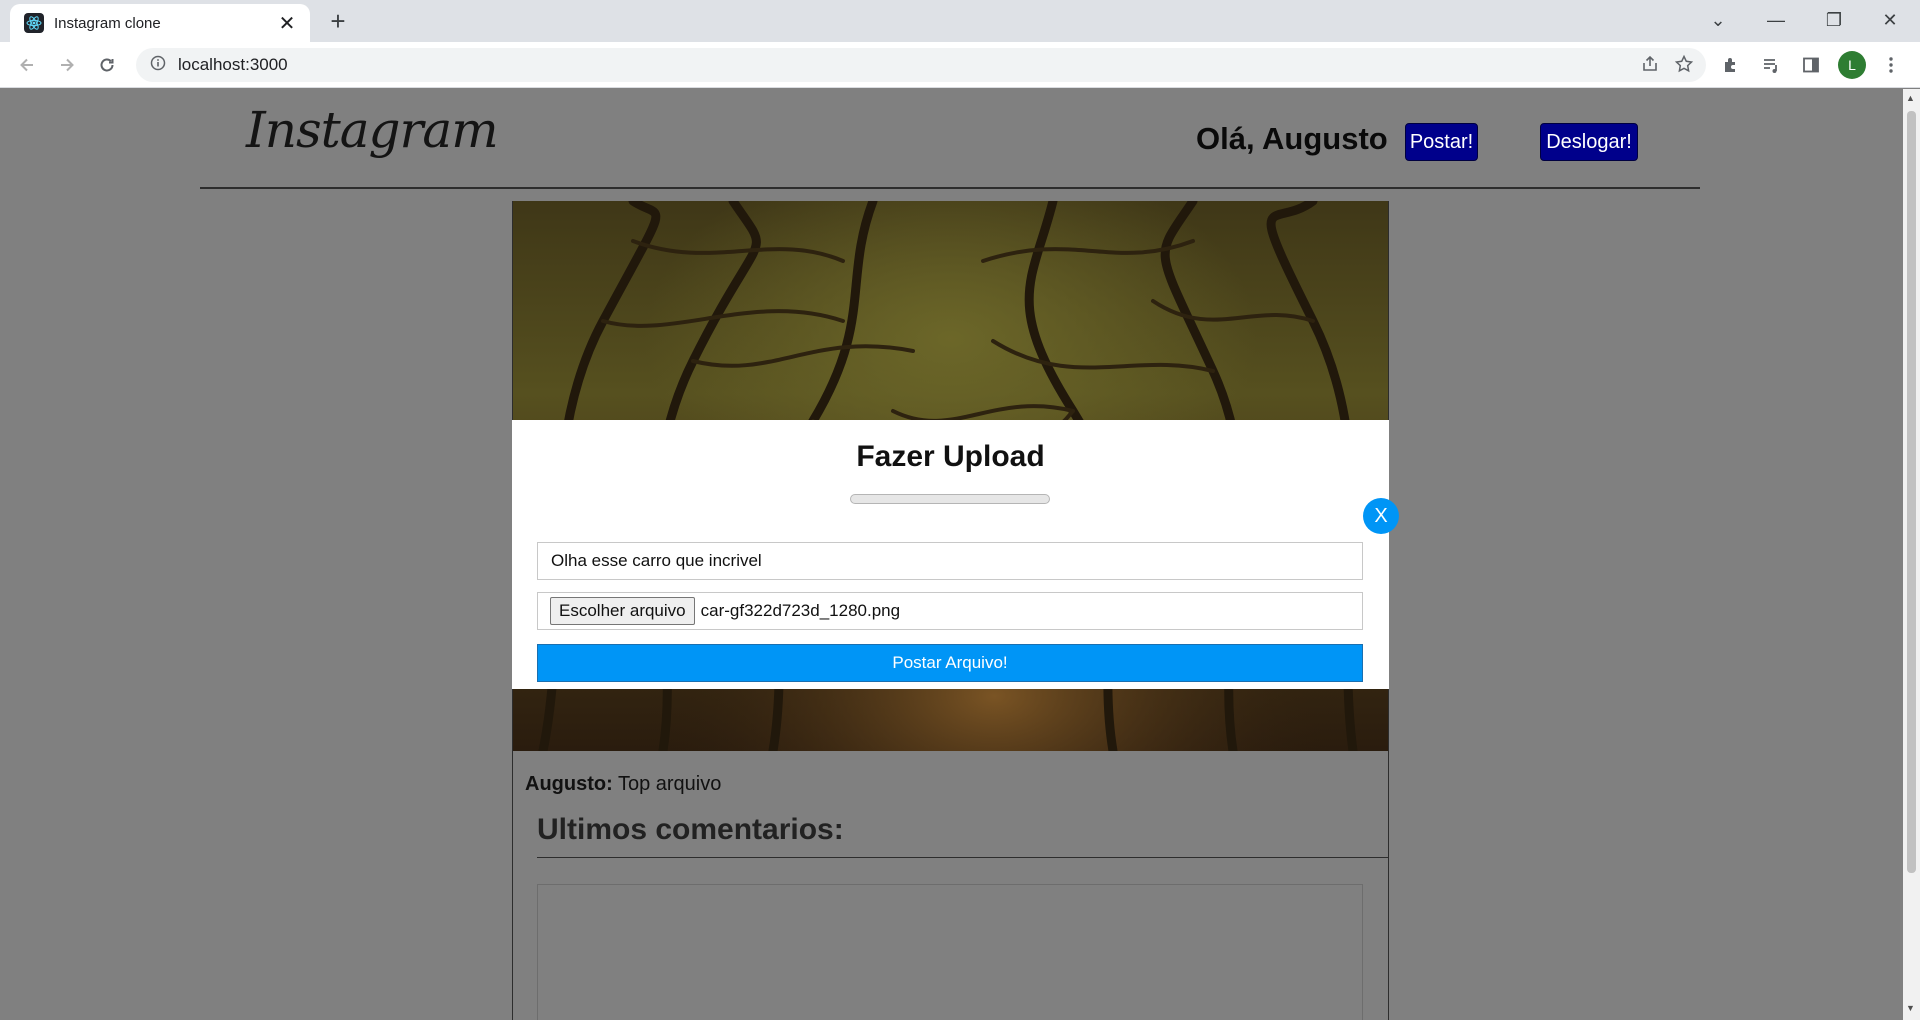 The image size is (1920, 1020). What do you see at coordinates (1890, 20) in the screenshot?
I see `window-close-icon: ✕` at bounding box center [1890, 20].